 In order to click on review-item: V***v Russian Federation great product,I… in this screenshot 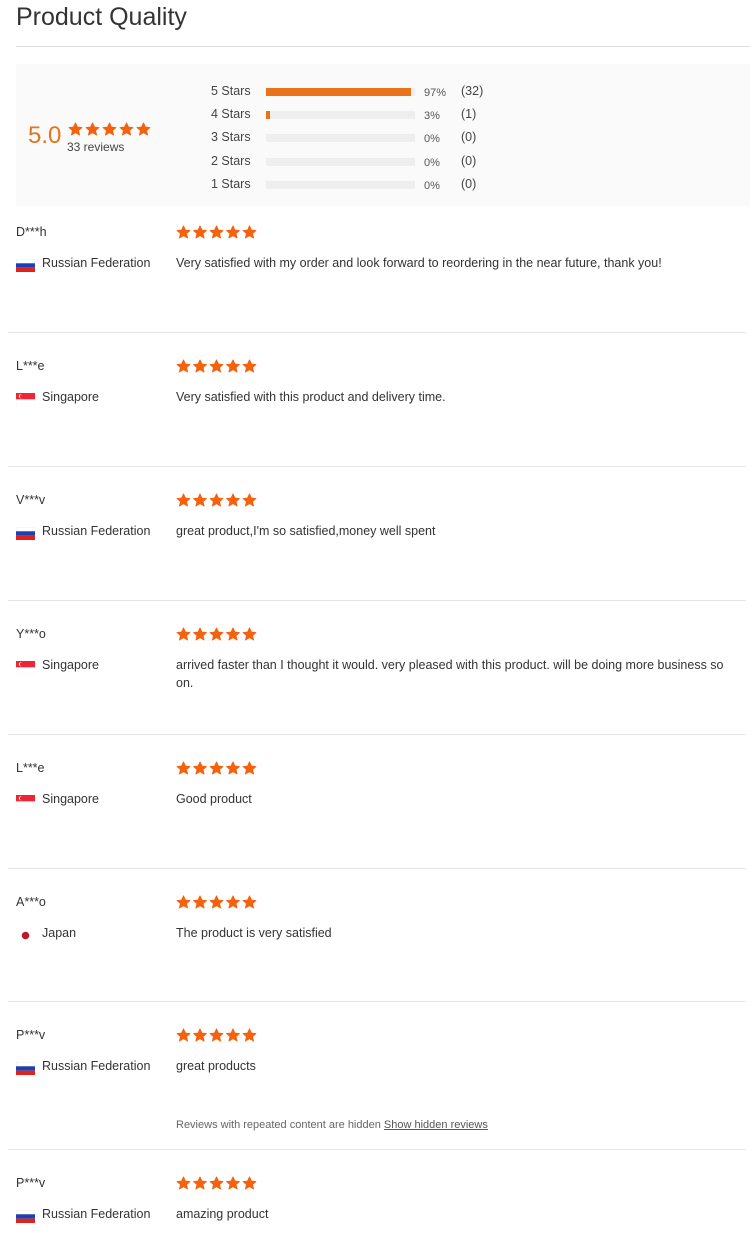, I will do `click(377, 538)`.